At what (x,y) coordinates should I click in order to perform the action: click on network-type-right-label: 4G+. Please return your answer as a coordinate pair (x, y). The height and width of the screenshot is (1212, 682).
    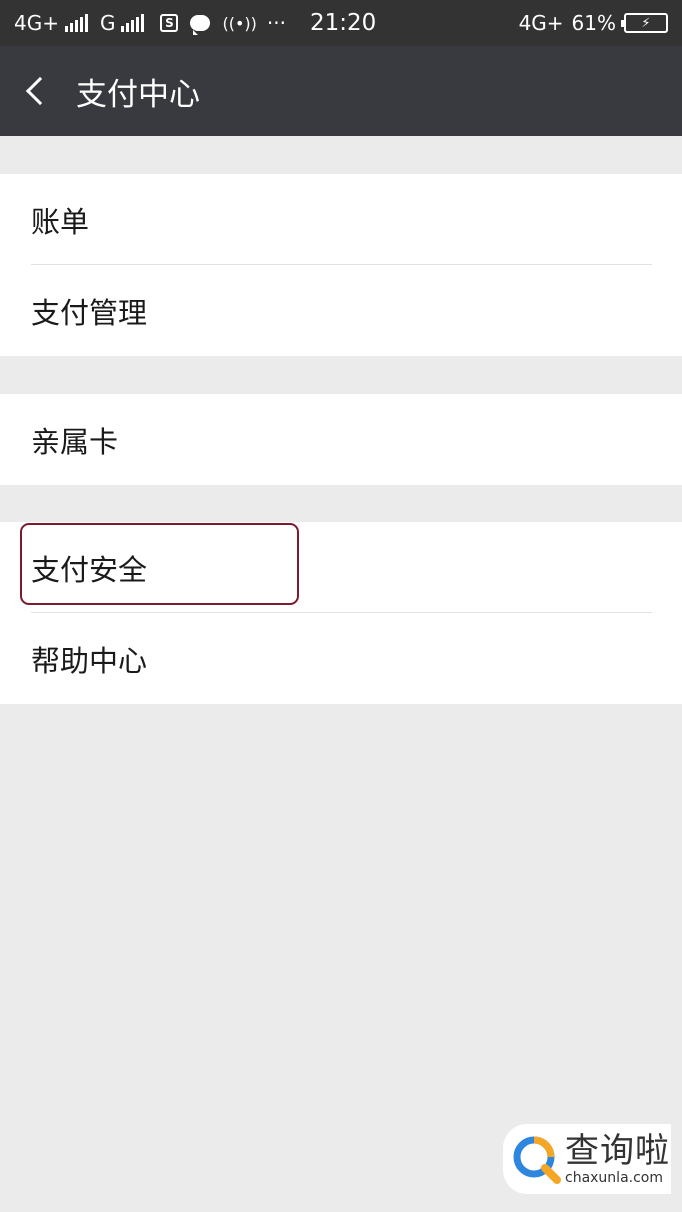
    Looking at the image, I should click on (541, 23).